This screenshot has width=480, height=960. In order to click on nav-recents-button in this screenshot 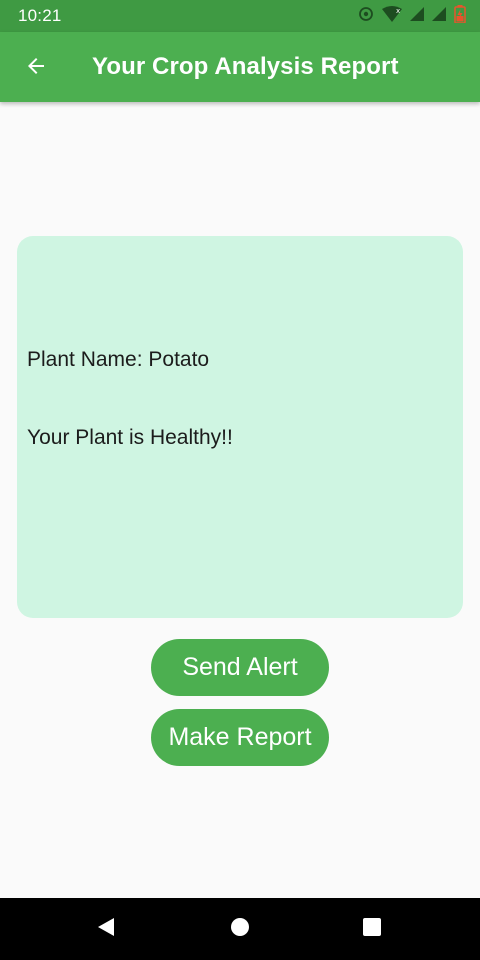, I will do `click(372, 929)`.